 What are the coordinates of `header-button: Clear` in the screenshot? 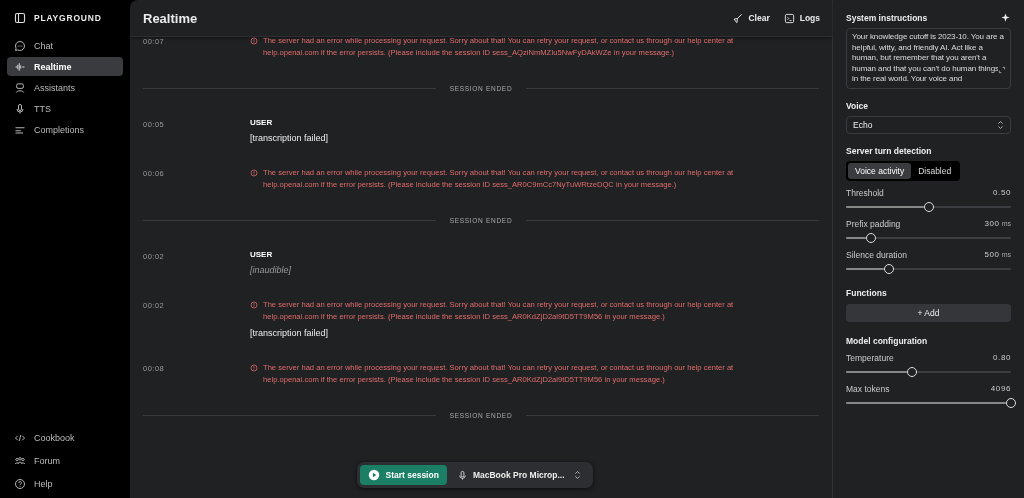 It's located at (751, 18).